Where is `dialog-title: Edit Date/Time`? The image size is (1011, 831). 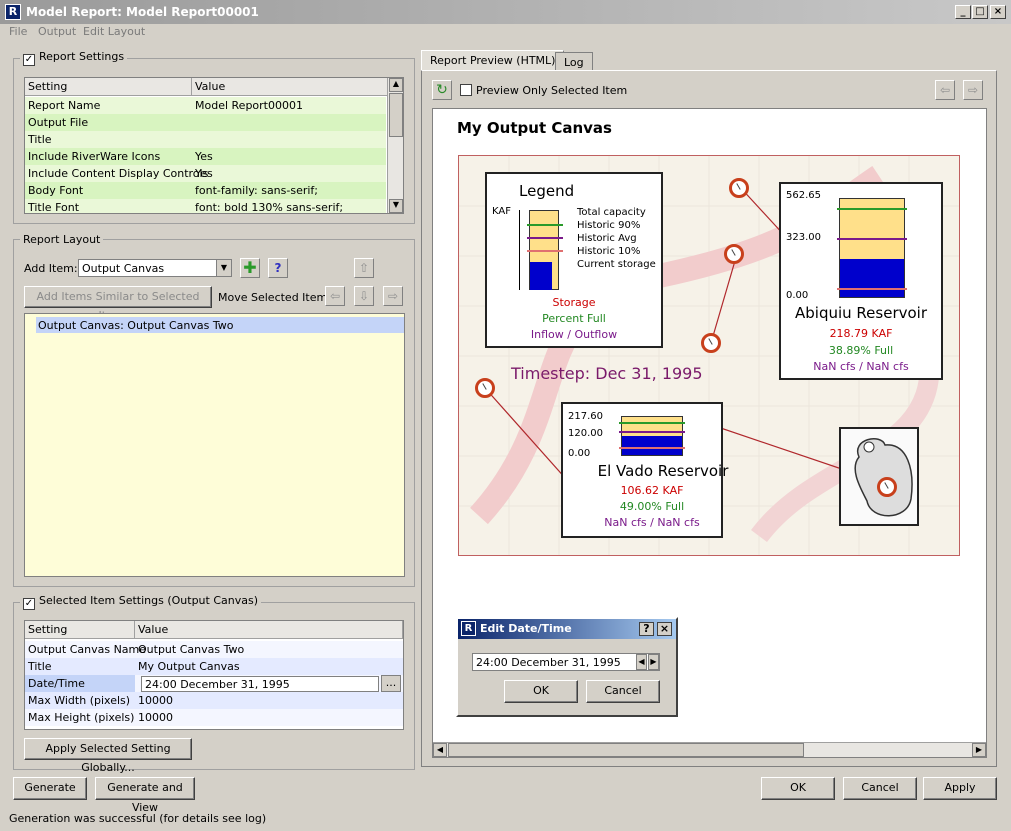 dialog-title: Edit Date/Time is located at coordinates (526, 628).